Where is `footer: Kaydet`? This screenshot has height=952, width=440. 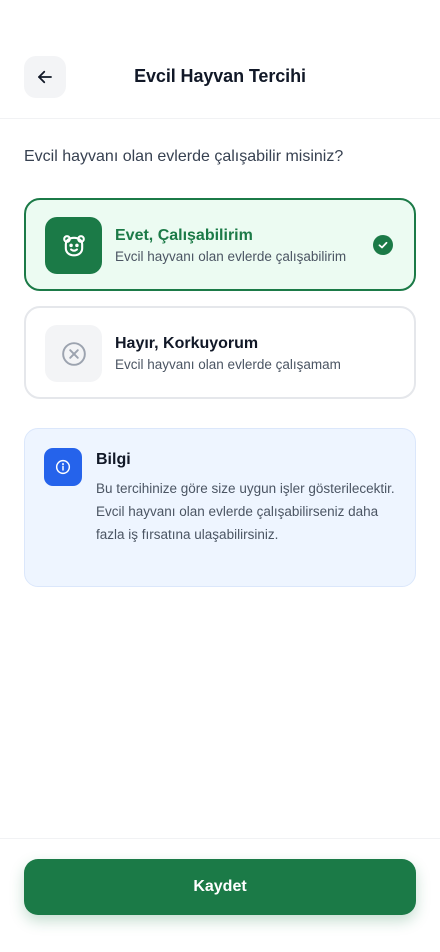
footer: Kaydet is located at coordinates (220, 895).